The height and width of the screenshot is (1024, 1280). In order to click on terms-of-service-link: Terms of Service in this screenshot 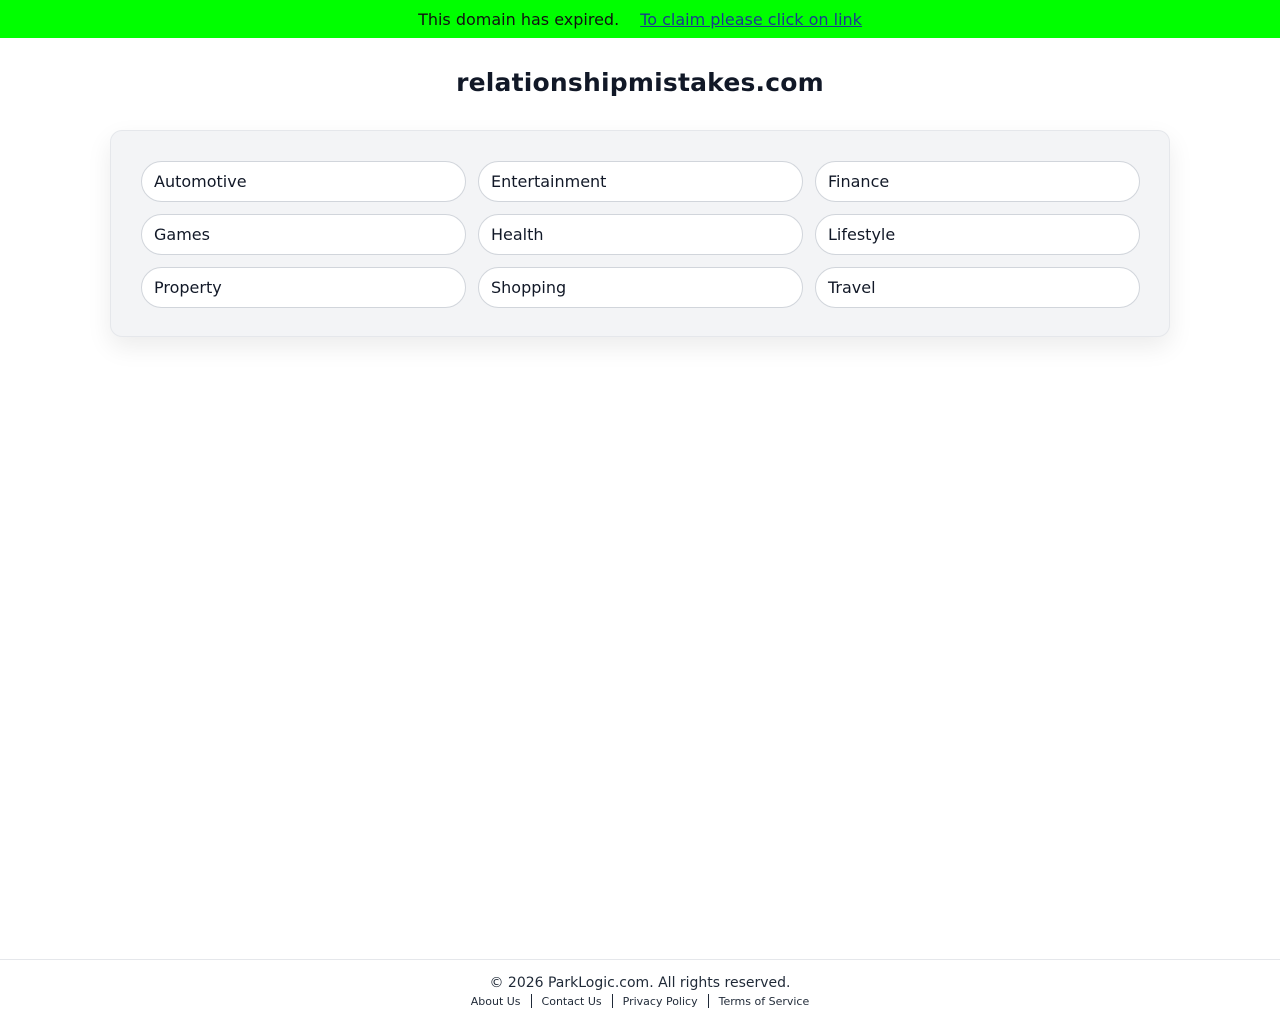, I will do `click(764, 1001)`.